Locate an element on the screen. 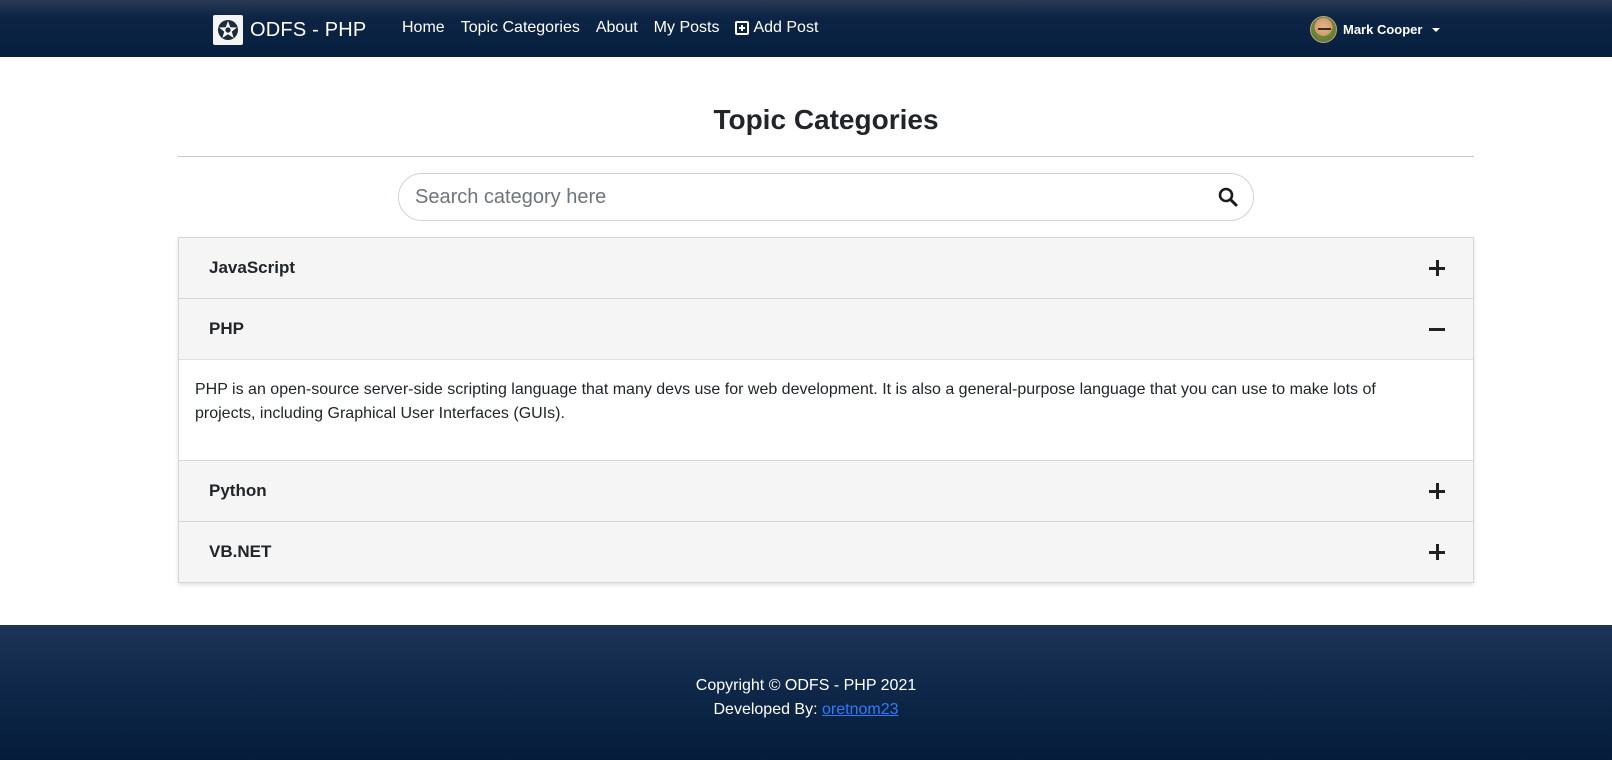 Image resolution: width=1612 pixels, height=760 pixels. search-icon is located at coordinates (1228, 197).